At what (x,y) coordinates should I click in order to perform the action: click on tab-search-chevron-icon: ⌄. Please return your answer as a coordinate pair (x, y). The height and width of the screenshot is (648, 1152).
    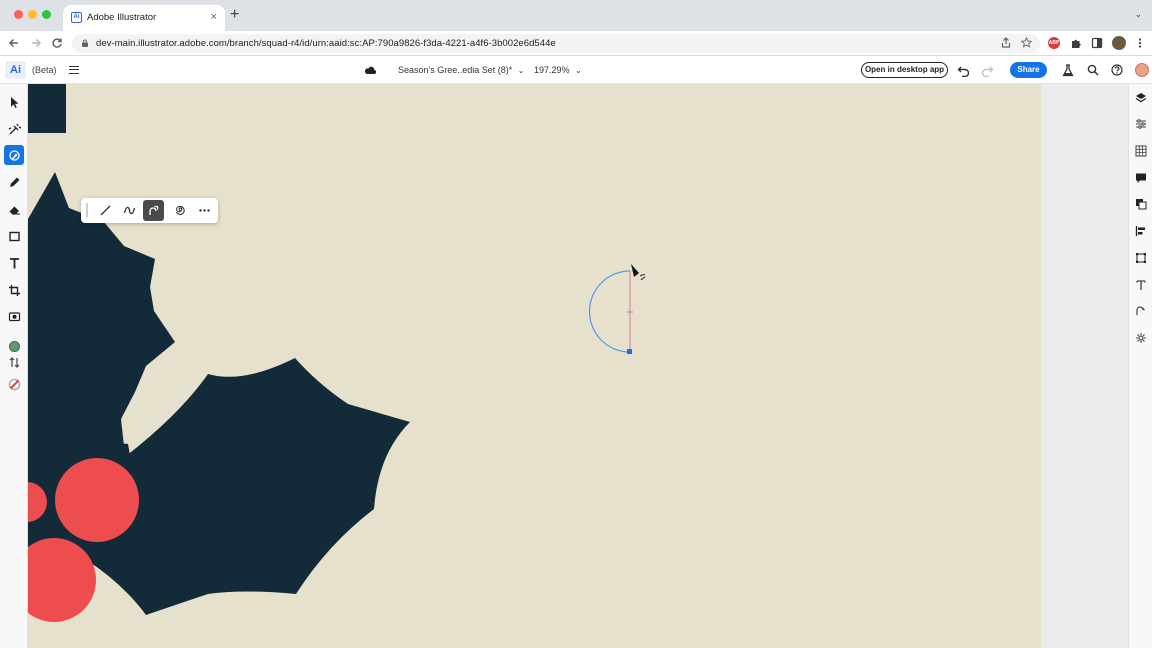
    Looking at the image, I should click on (1138, 14).